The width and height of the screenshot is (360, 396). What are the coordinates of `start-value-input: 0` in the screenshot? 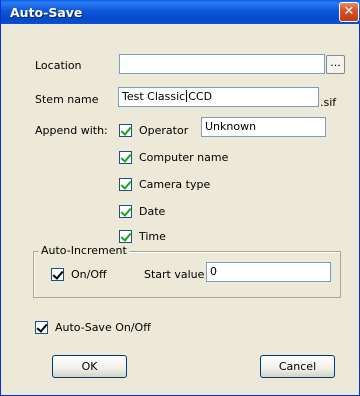 It's located at (268, 272).